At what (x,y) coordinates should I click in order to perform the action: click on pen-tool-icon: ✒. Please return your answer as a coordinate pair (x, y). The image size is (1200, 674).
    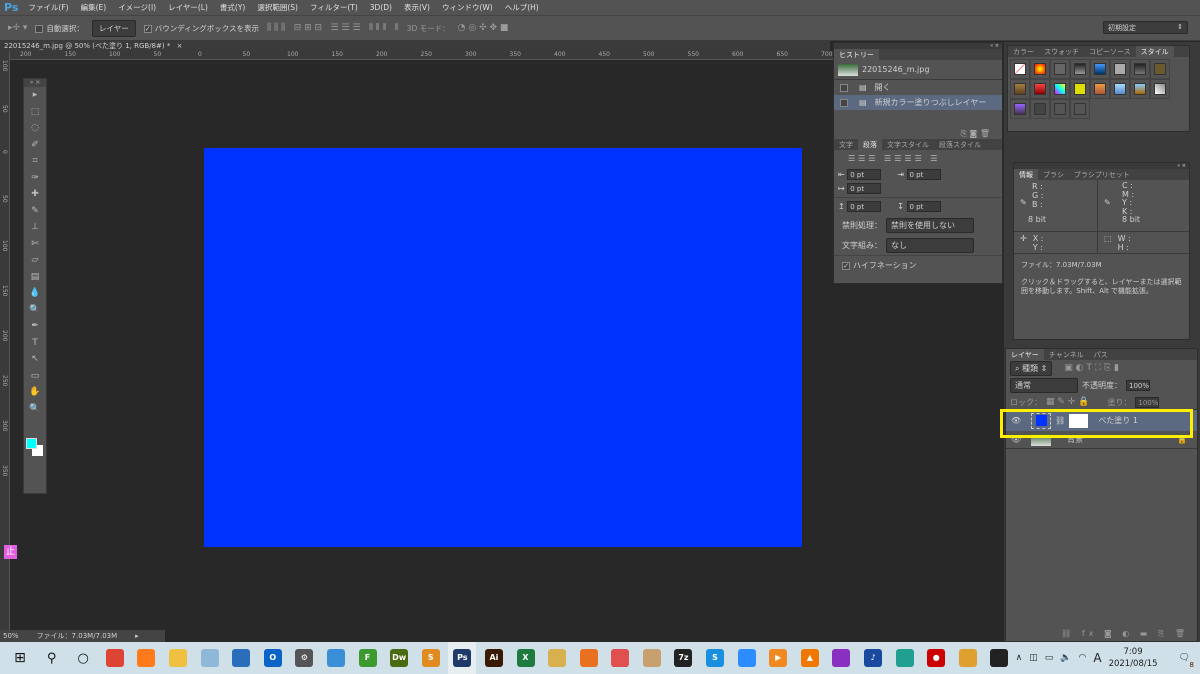
    Looking at the image, I should click on (35, 326).